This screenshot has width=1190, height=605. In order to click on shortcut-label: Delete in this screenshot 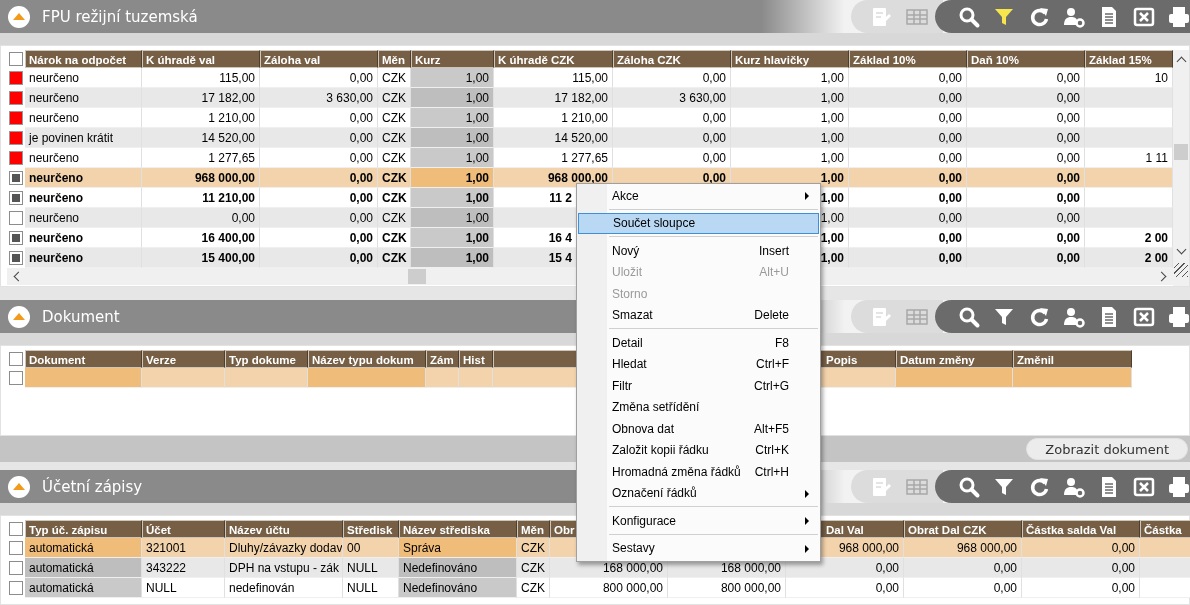, I will do `click(771, 315)`.